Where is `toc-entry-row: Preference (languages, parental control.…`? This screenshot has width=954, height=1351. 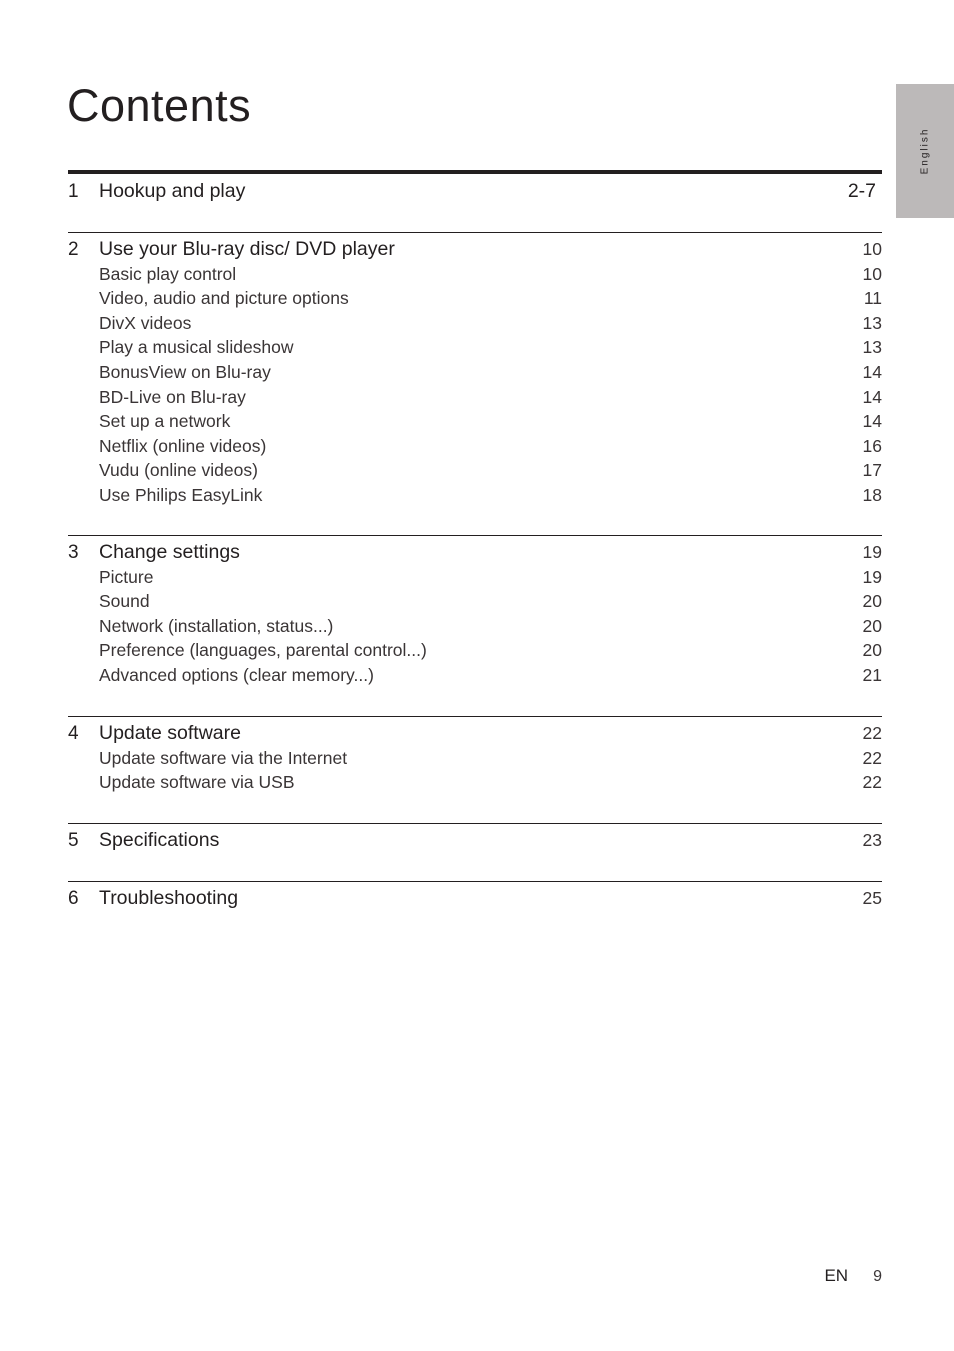
toc-entry-row: Preference (languages, parental control.… is located at coordinates (475, 650).